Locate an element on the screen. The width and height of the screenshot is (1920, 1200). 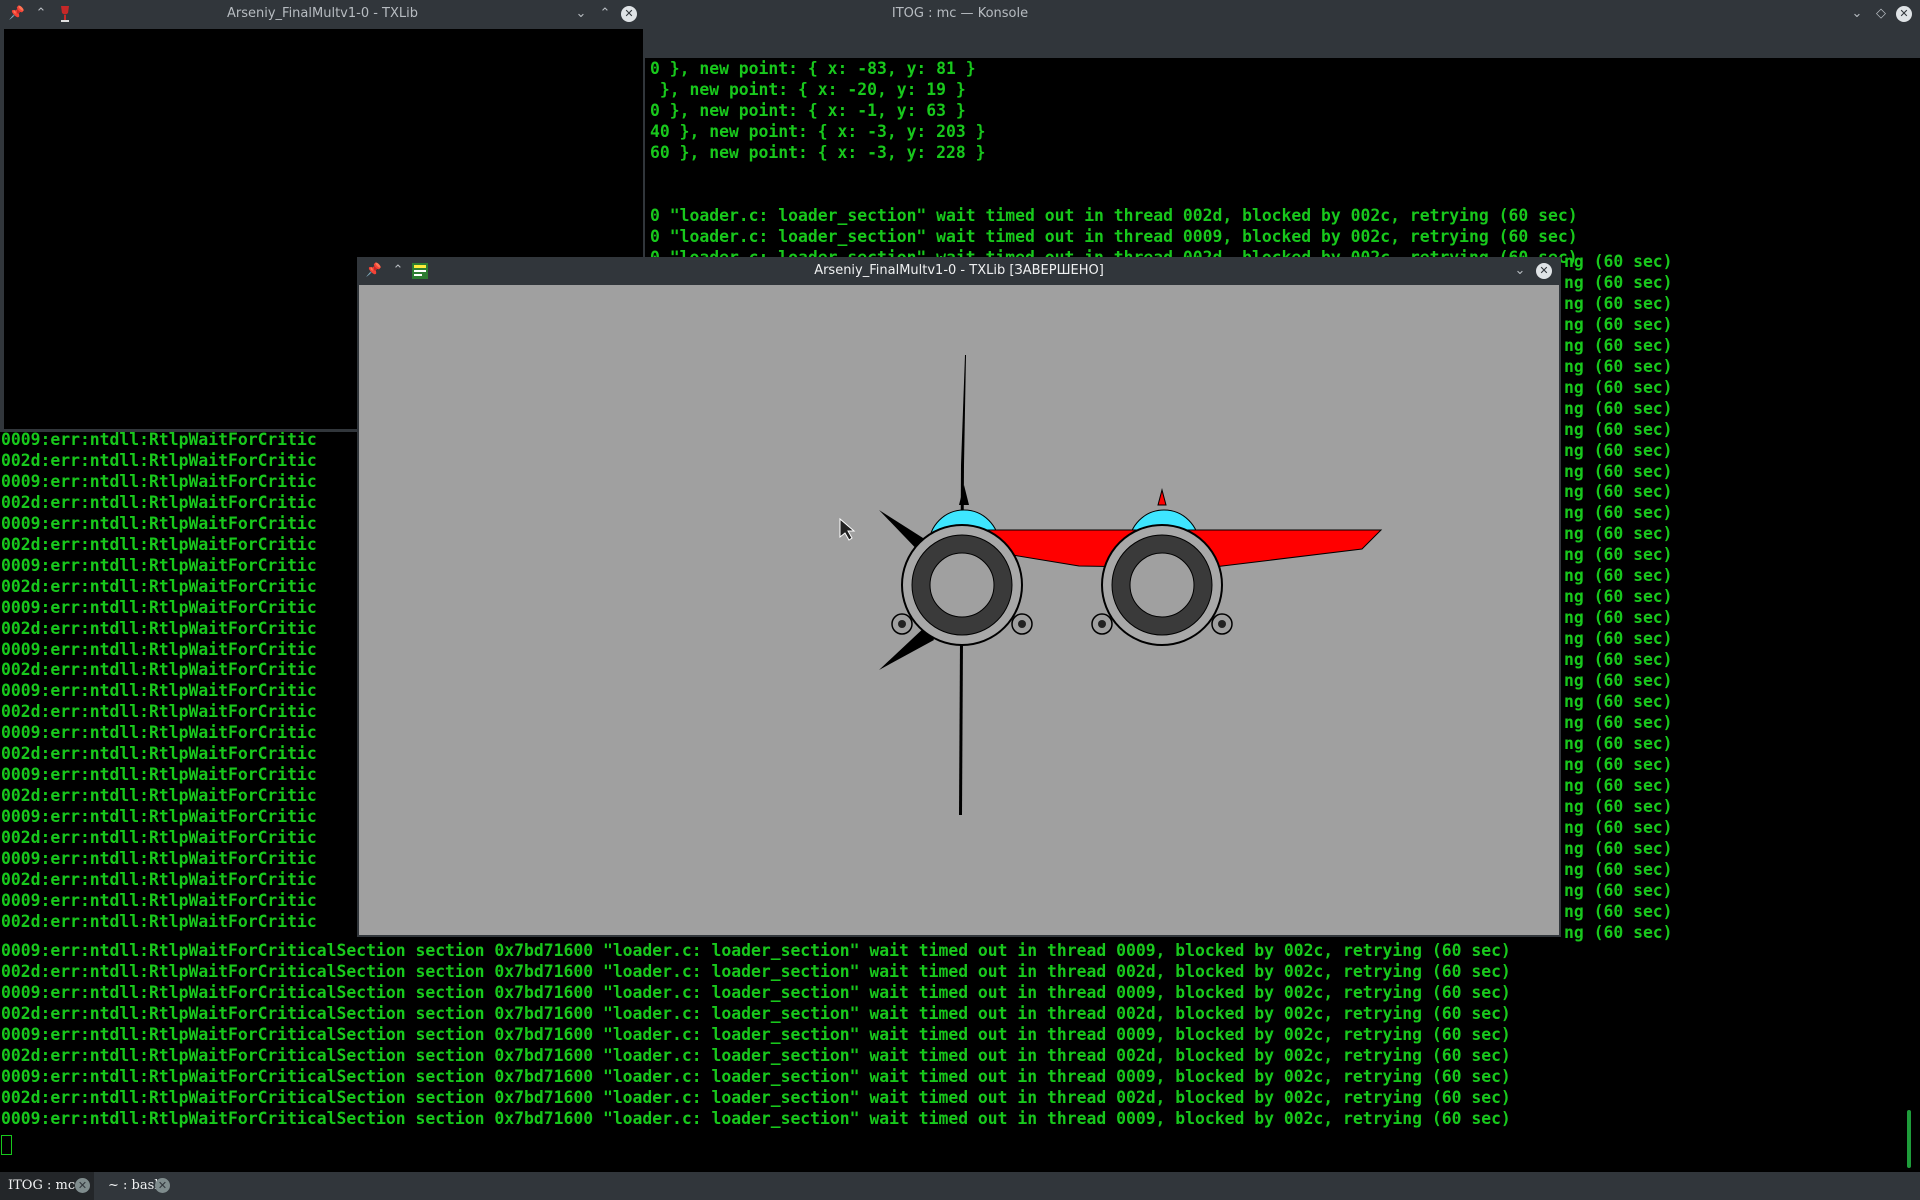
tab-itog-mc: ITOG : mc ✕ is located at coordinates (47, 1186).